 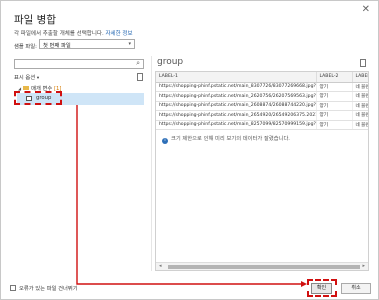 What do you see at coordinates (118, 34) in the screenshot?
I see `learn-more-link: 자세한 정보` at bounding box center [118, 34].